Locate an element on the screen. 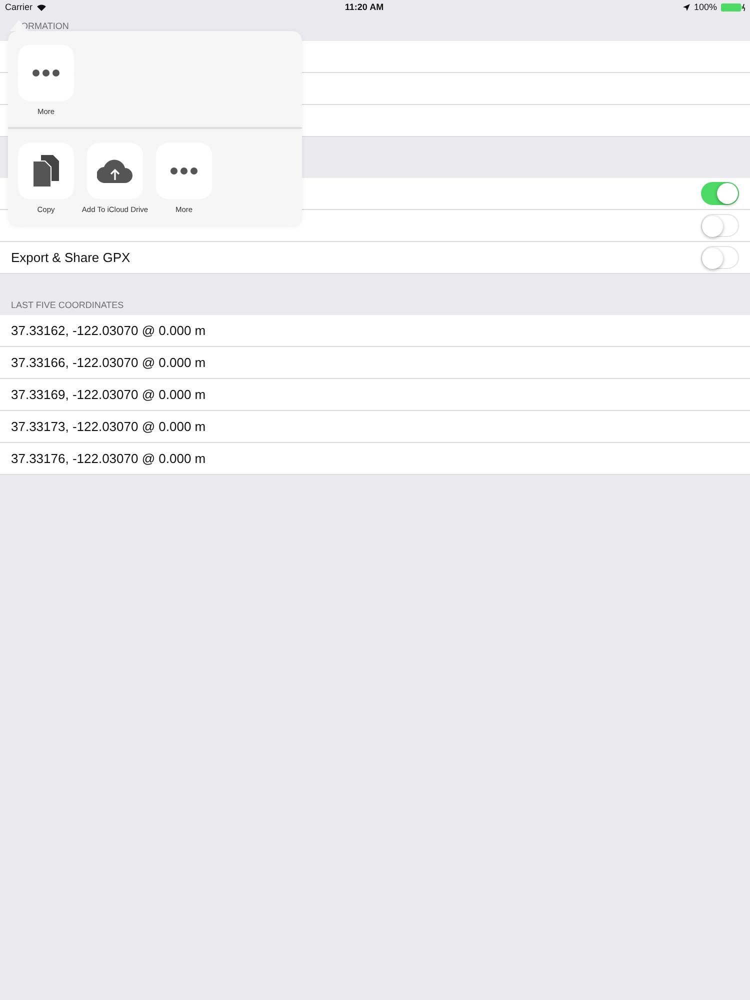  table-row: 37.33173, -122.03070 @ 0.000 m is located at coordinates (375, 427).